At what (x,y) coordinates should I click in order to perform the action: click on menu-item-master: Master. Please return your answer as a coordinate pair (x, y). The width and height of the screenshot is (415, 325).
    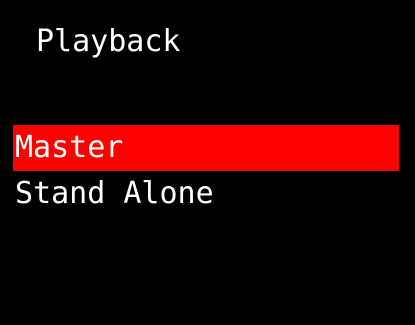
    Looking at the image, I should click on (206, 148).